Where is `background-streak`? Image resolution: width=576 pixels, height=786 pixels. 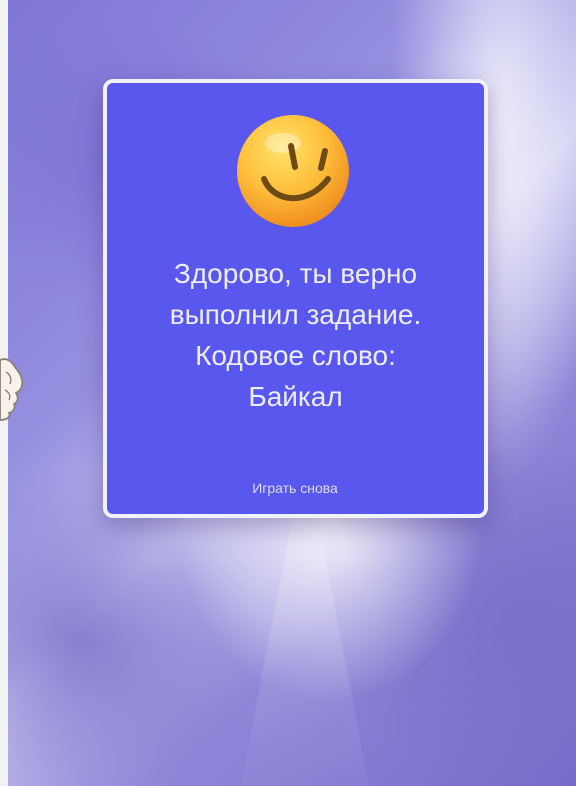 background-streak is located at coordinates (305, 653).